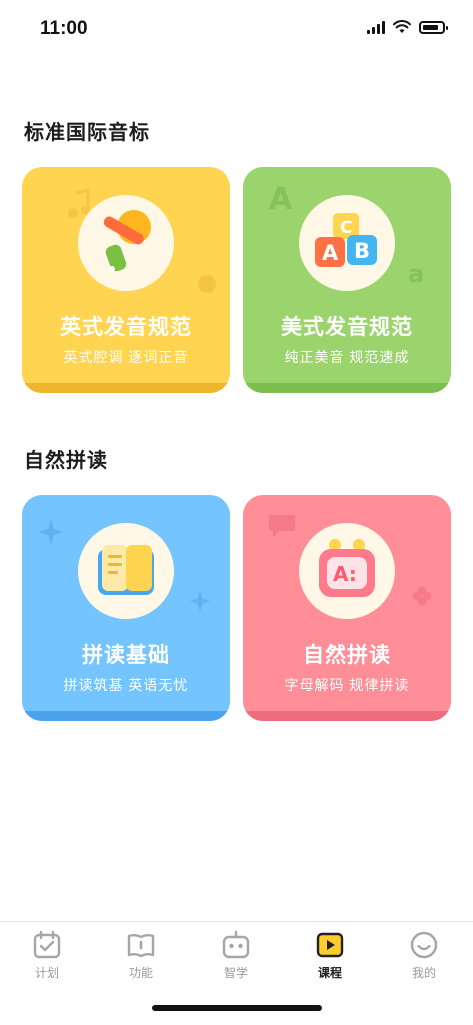 This screenshot has height=1025, width=473. I want to click on card-british-pronunciation: 英式发音规范 英式腔调 逐词正音, so click(126, 280).